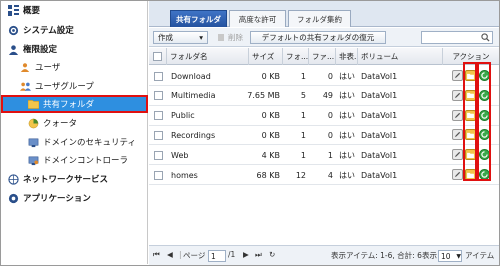  I want to click on sidebar-item-label: ユーザ, so click(48, 68).